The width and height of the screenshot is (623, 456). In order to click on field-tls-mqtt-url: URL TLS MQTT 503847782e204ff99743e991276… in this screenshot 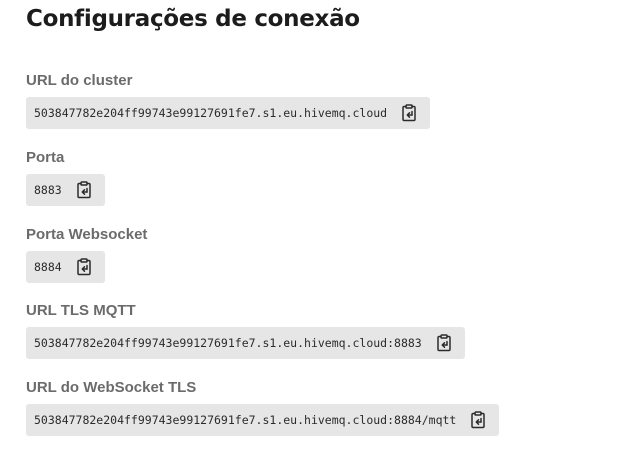, I will do `click(245, 330)`.